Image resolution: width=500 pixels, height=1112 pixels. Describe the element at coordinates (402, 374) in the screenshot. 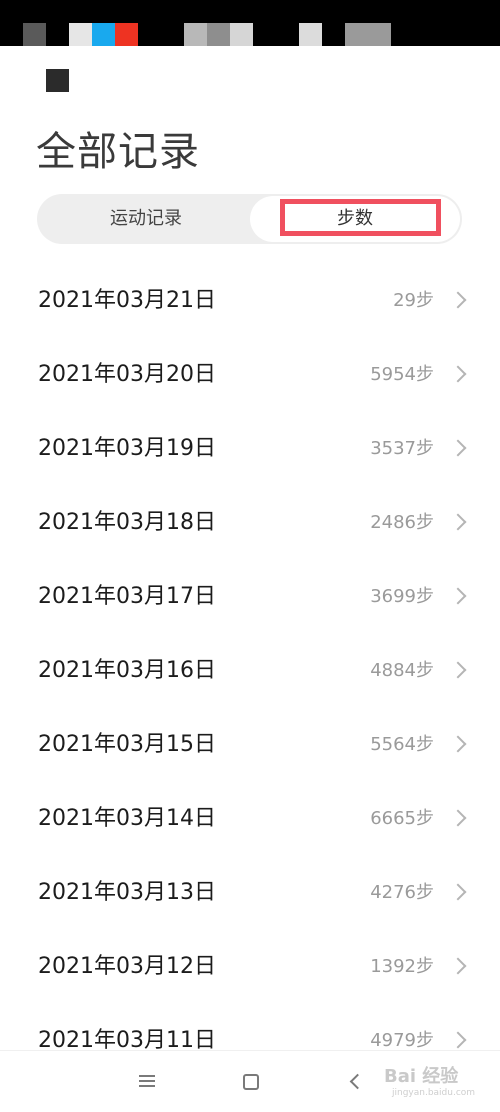

I see `record-steps: 5954步` at that location.